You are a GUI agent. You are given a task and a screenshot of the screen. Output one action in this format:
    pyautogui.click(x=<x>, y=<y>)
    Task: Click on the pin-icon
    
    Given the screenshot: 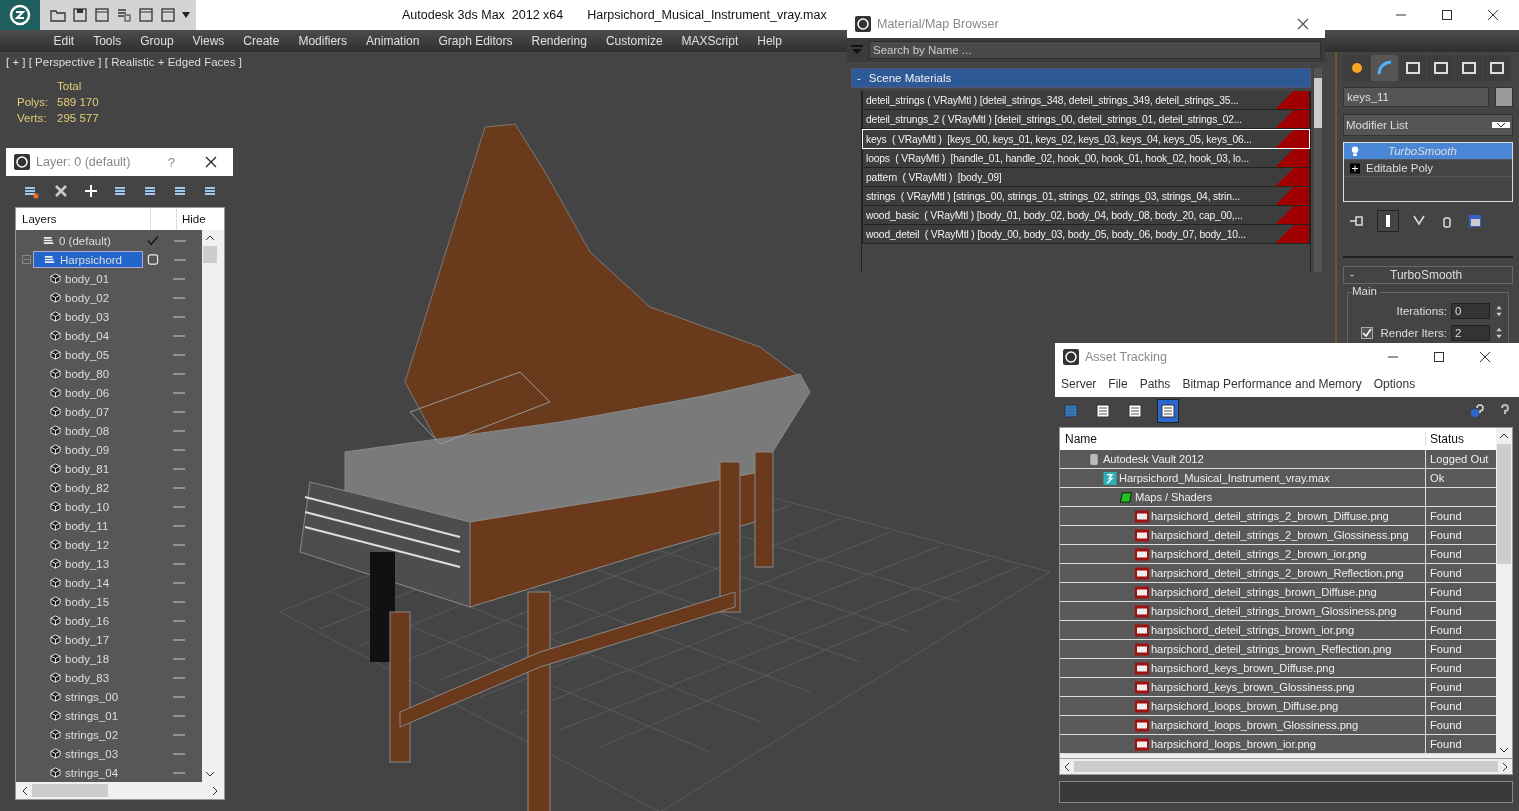 What is the action you would take?
    pyautogui.click(x=1357, y=221)
    